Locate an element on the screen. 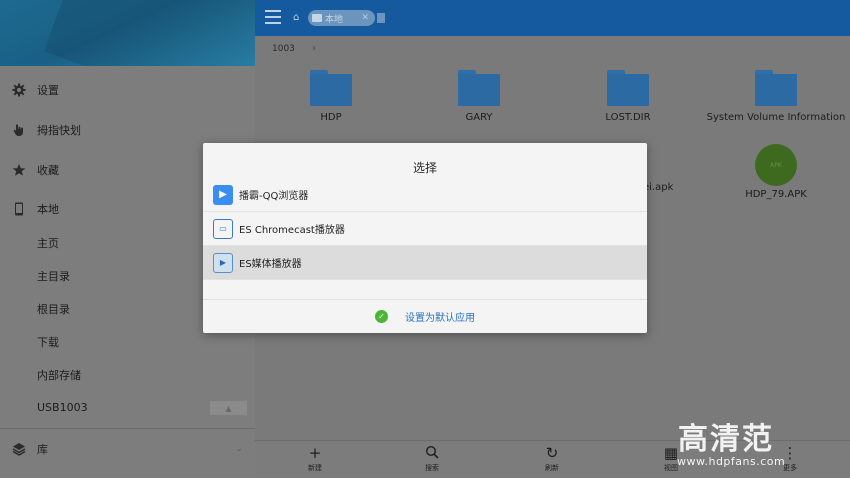 This screenshot has height=478, width=850. option-qq-browser: ▶ 播霸-QQ浏览器 is located at coordinates (425, 195).